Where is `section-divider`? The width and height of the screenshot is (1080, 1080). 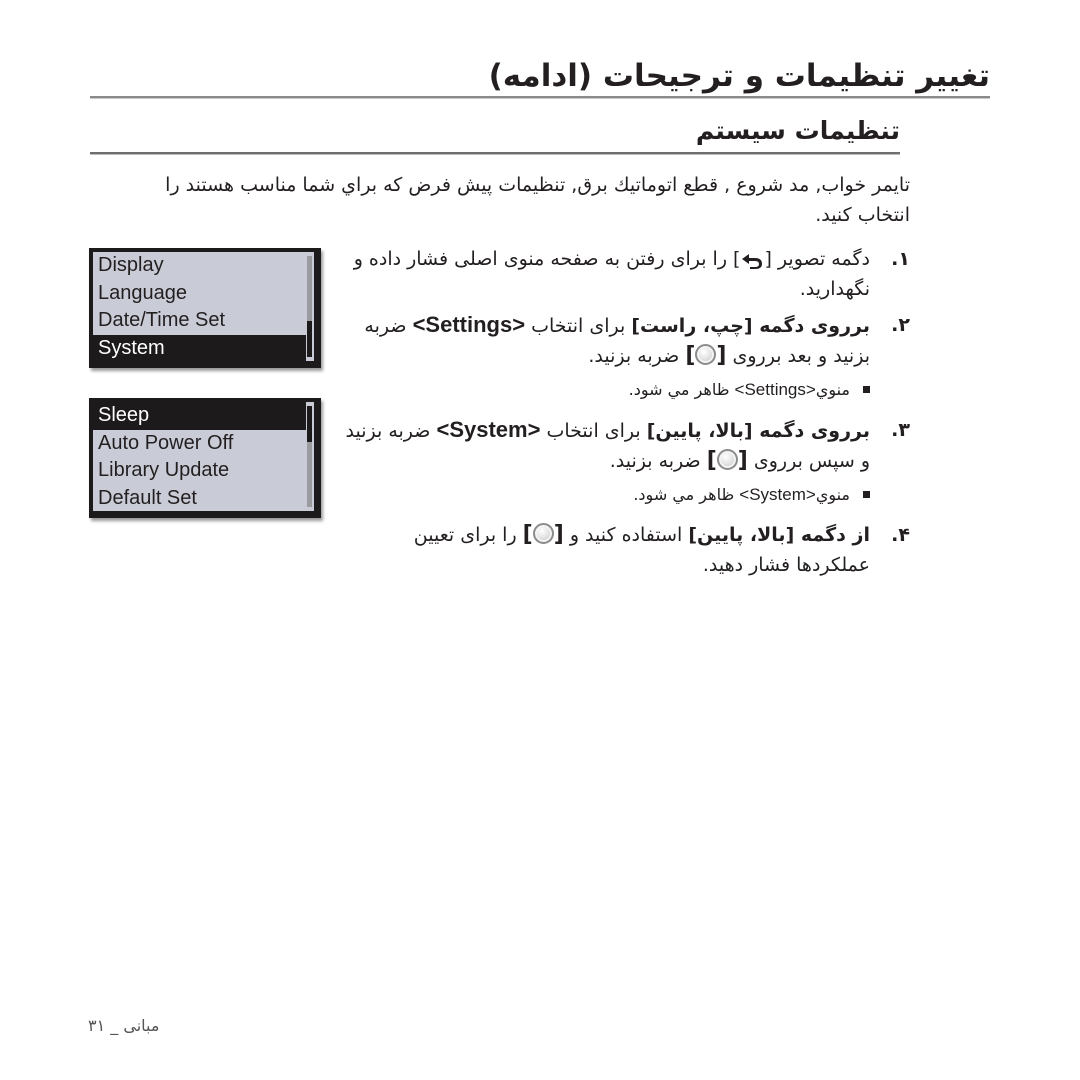
section-divider is located at coordinates (495, 153).